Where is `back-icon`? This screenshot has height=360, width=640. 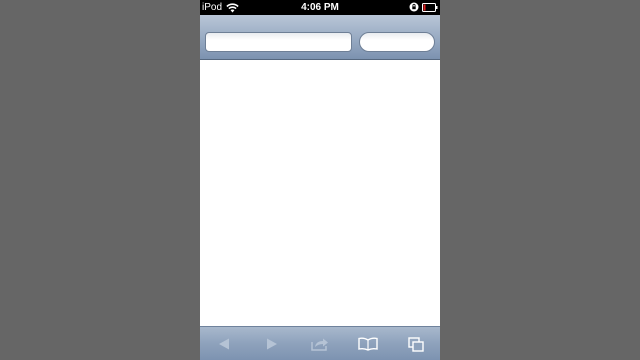
back-icon is located at coordinates (224, 344).